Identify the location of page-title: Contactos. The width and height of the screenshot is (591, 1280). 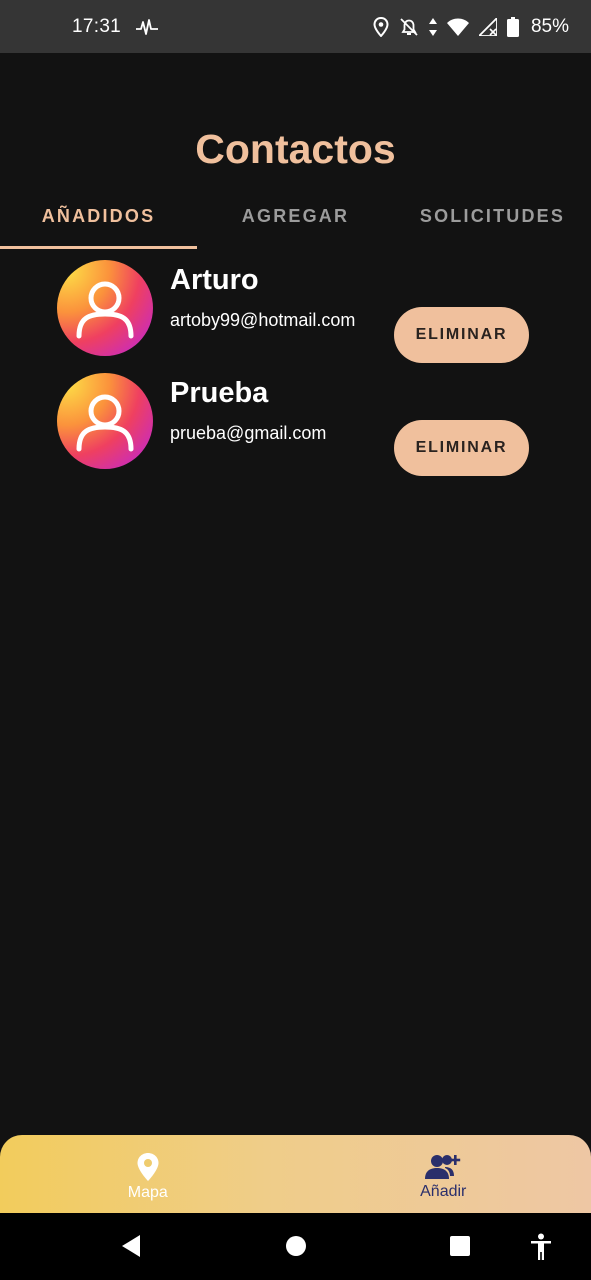
(295, 149).